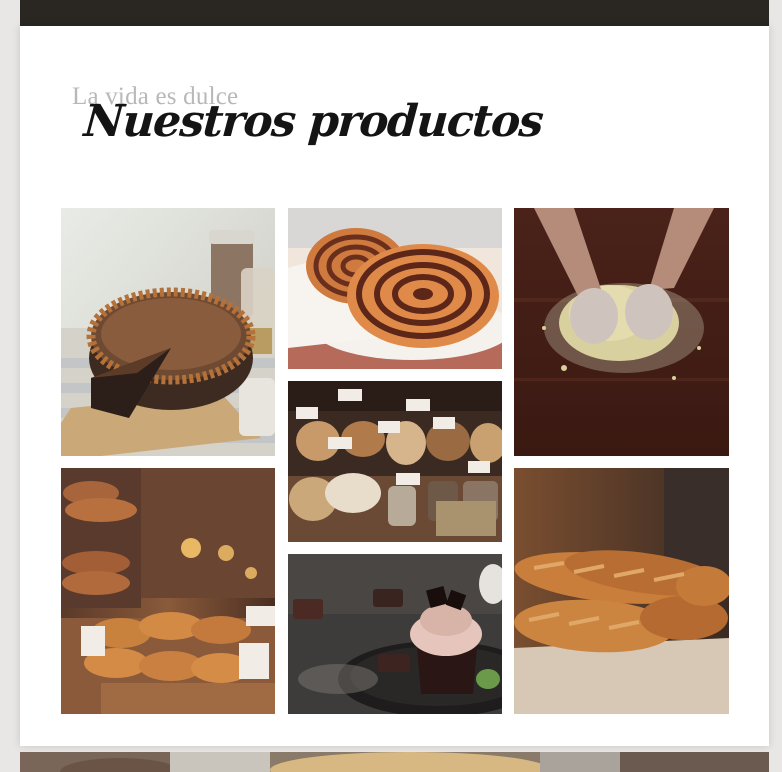 This screenshot has height=772, width=782. I want to click on gallery-item-chocolate-cake, so click(168, 332).